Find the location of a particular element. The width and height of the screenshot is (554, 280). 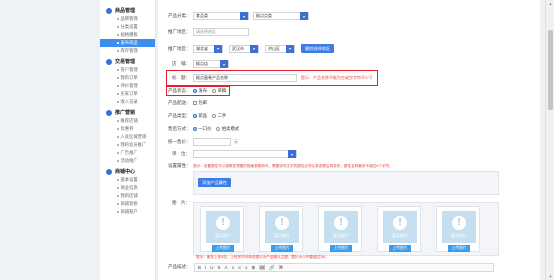

editor-toolbar: B I U S A ≡ ≡ ≡ ⊞ 🖼 🔗 ⌘ is located at coordinates (344, 267).